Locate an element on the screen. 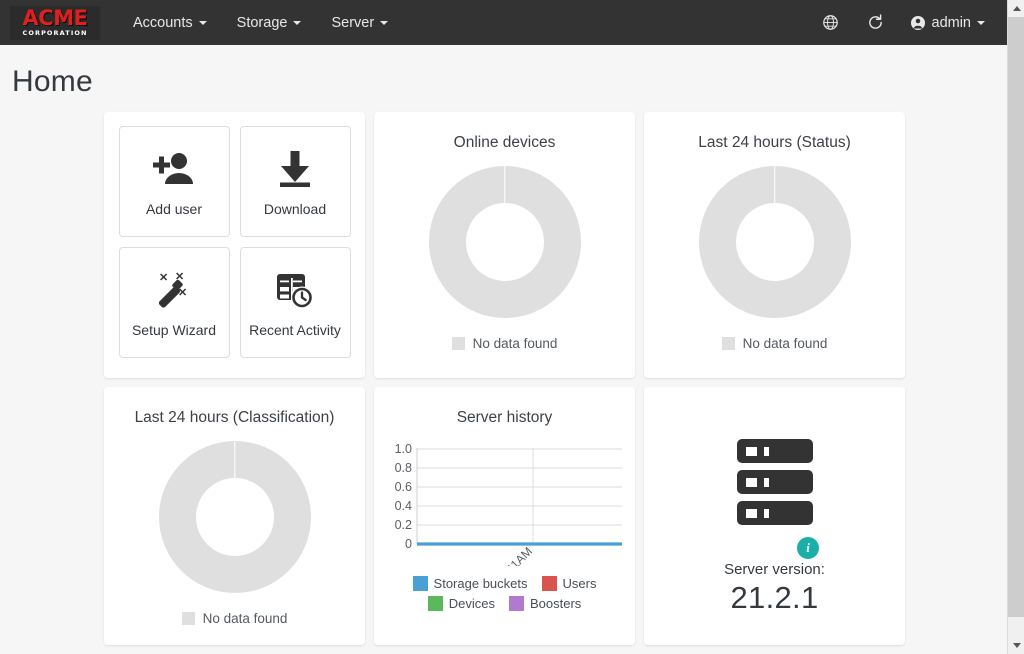 The width and height of the screenshot is (1024, 654). globe-button is located at coordinates (830, 22).